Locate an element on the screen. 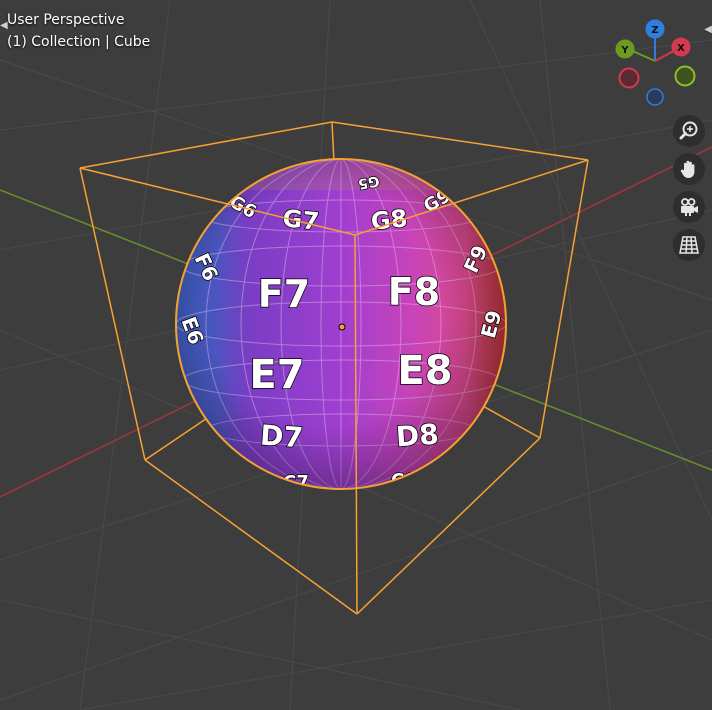  gizmo-axis-y: Y is located at coordinates (625, 49).